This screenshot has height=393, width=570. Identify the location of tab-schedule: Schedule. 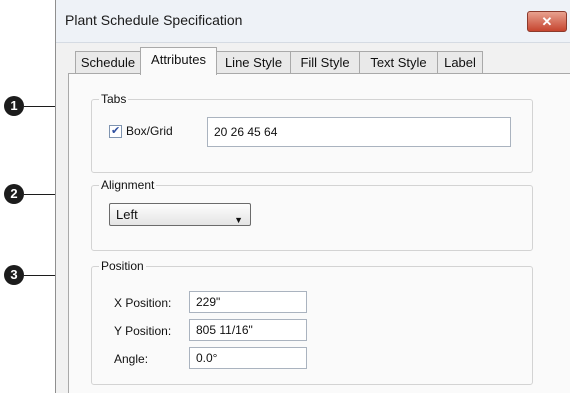
(108, 62).